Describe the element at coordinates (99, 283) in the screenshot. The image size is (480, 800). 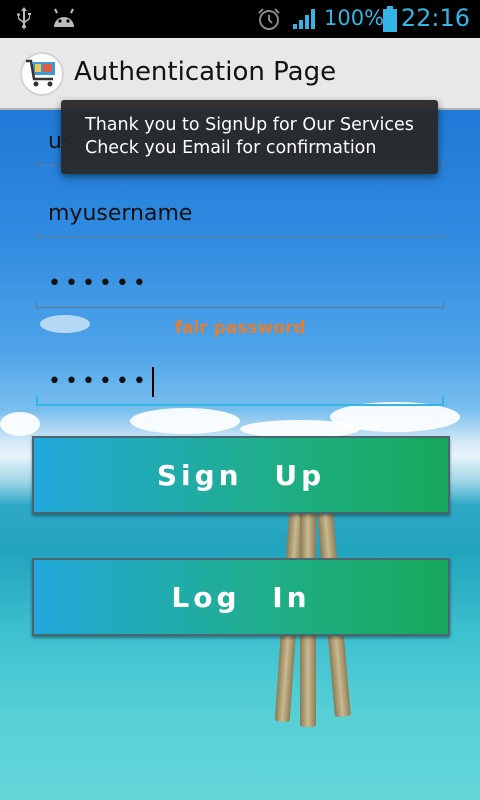
I see `password-value: ••••••` at that location.